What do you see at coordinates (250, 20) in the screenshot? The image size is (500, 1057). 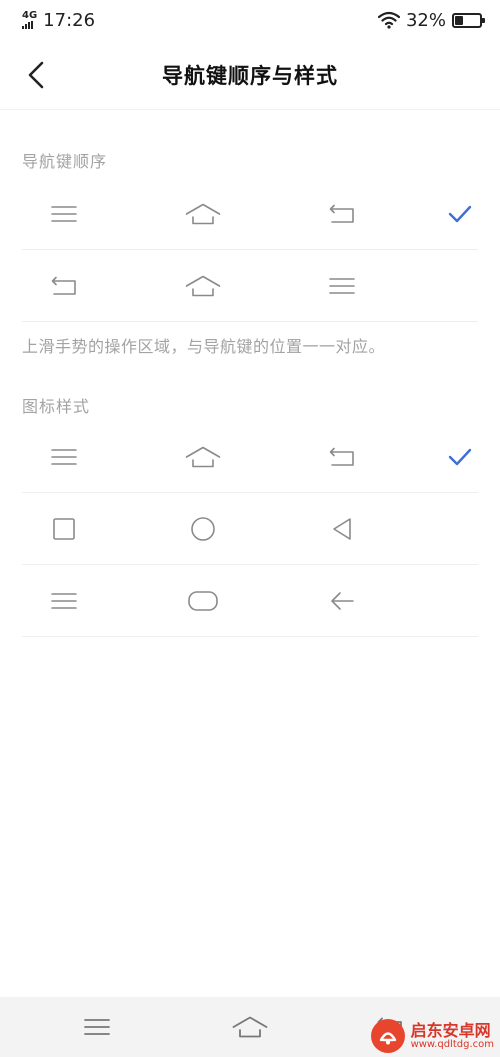 I see `status-bar: 4G 17:26 32%` at bounding box center [250, 20].